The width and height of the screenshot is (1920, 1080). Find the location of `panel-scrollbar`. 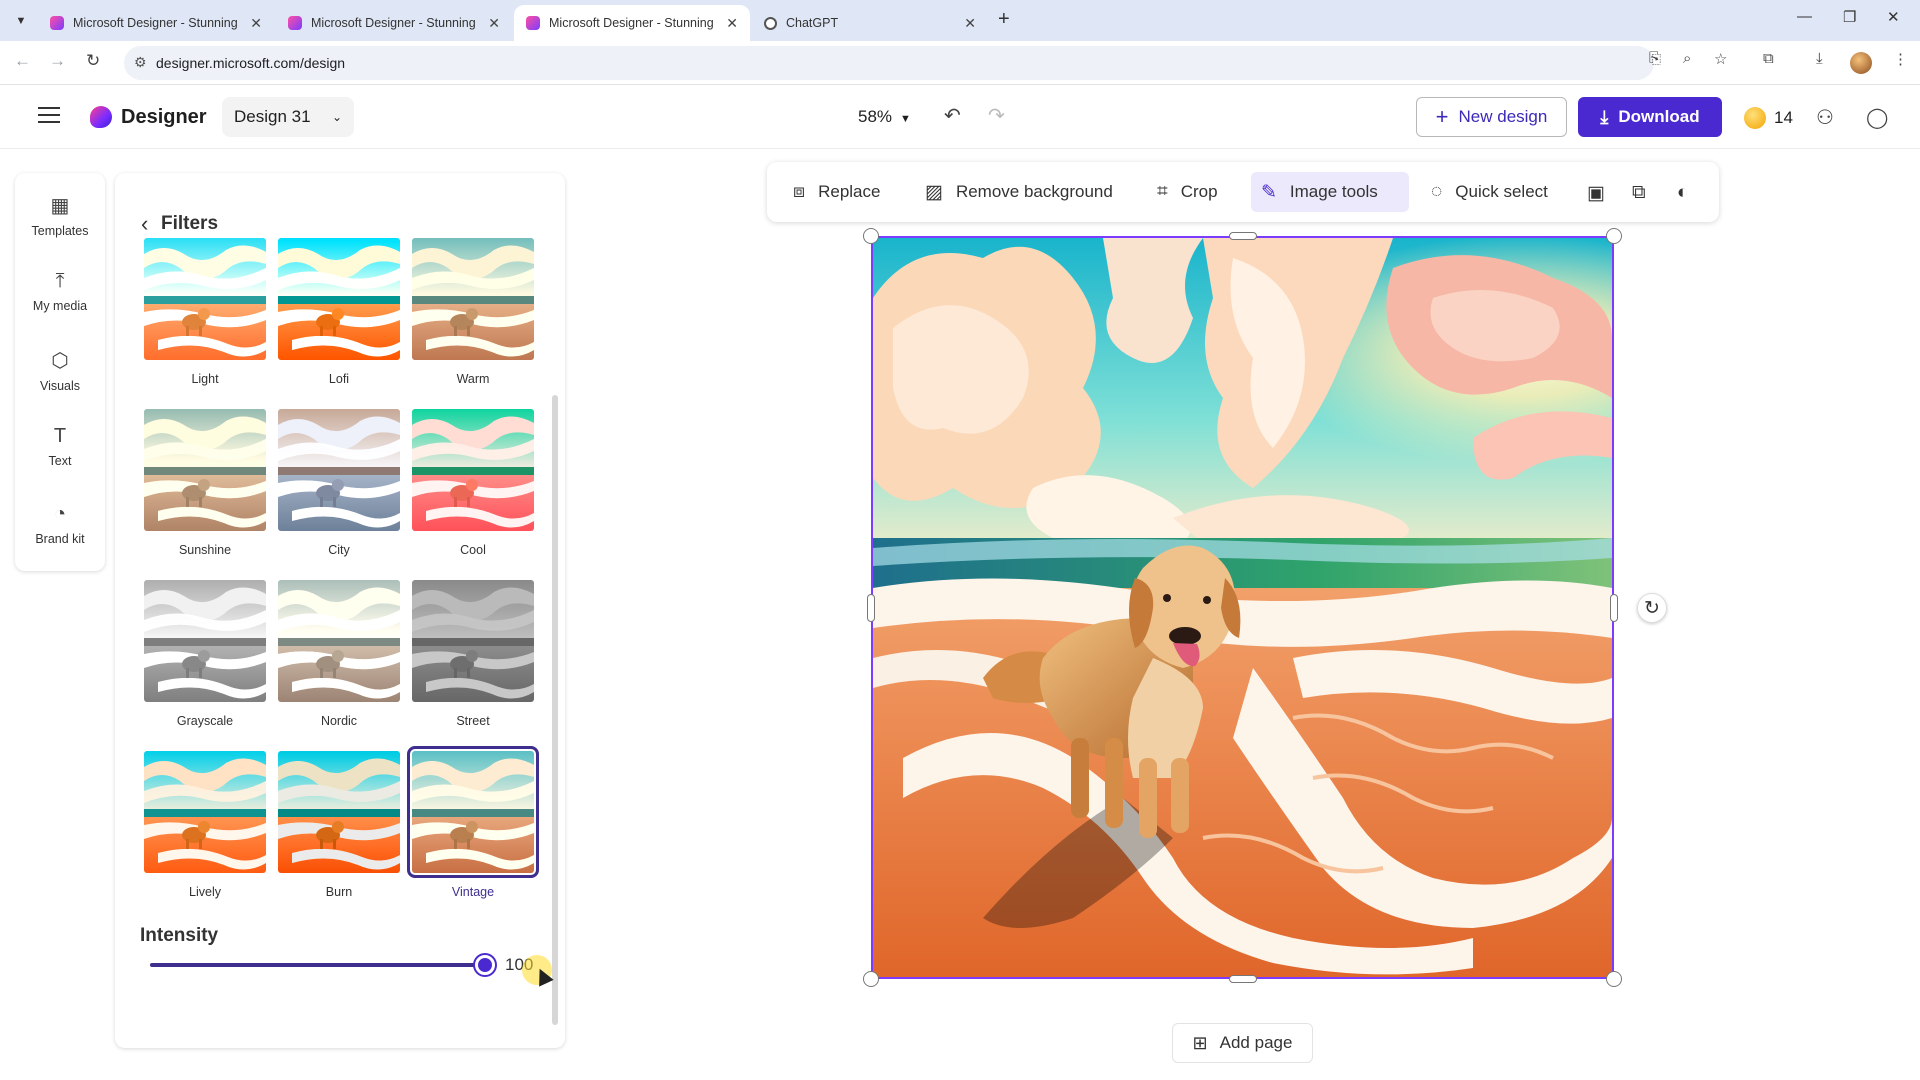

panel-scrollbar is located at coordinates (555, 710).